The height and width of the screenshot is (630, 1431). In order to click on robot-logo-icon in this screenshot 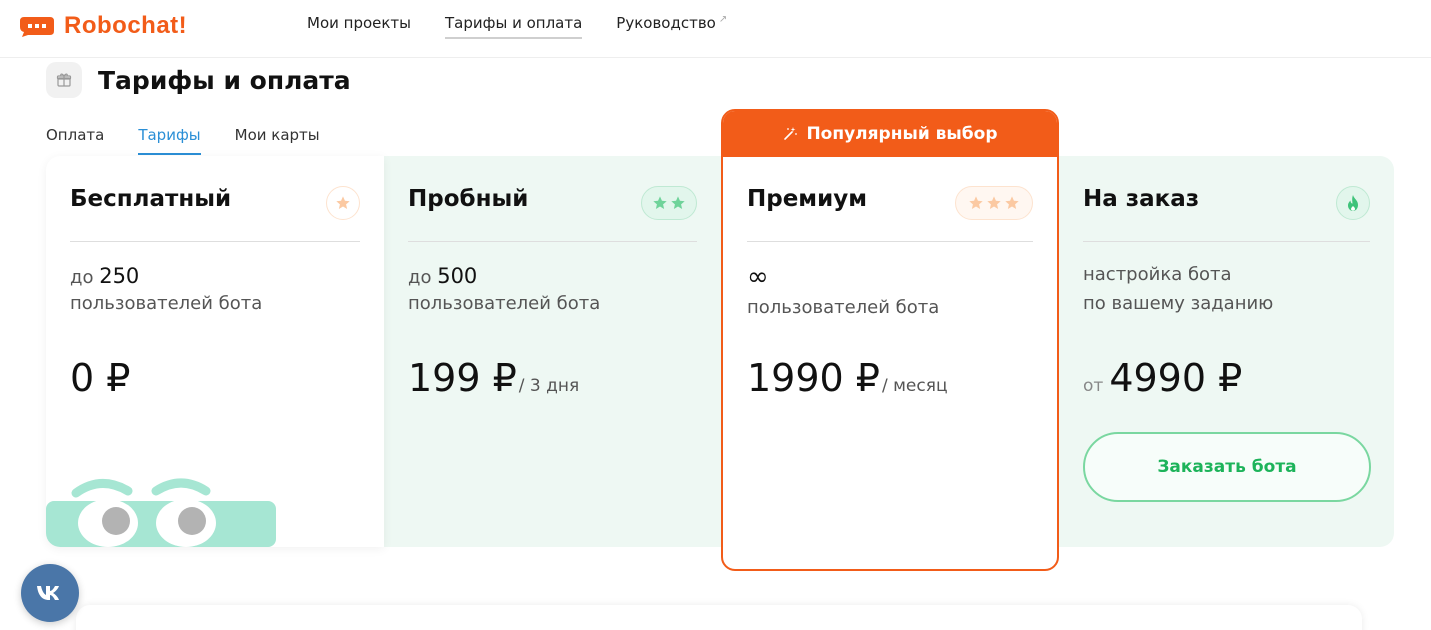, I will do `click(37, 26)`.